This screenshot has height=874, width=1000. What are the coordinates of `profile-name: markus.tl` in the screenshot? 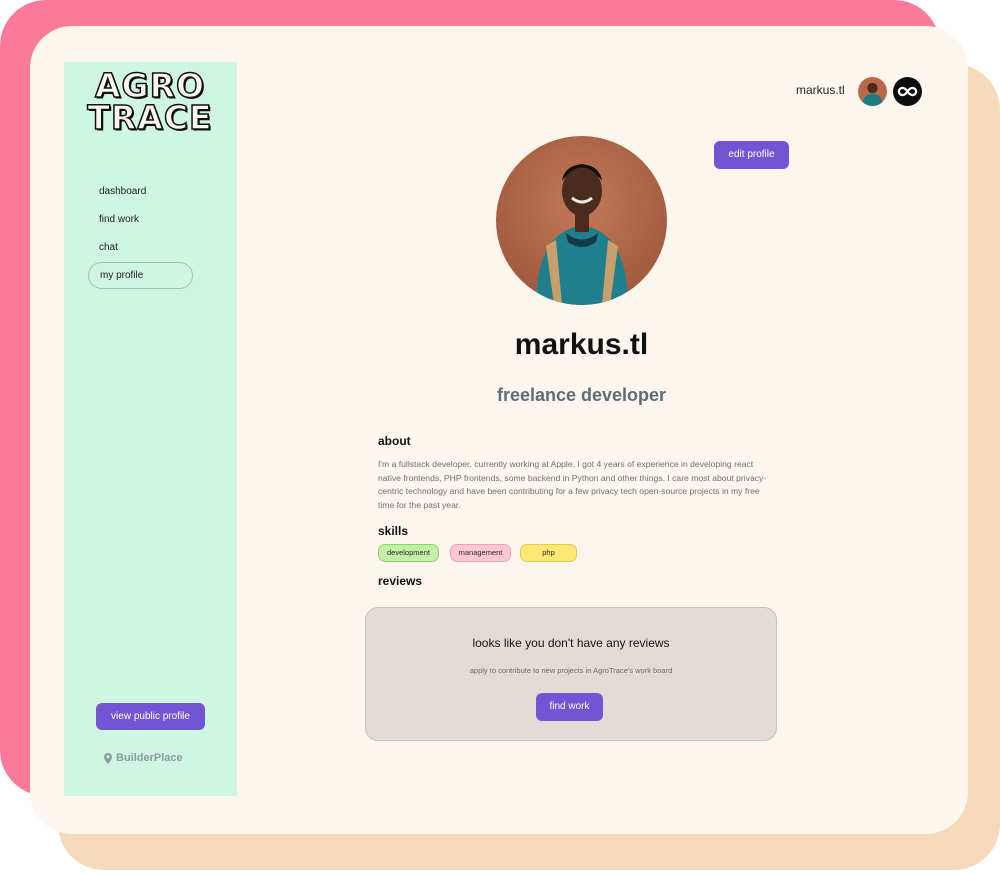 It's located at (581, 344).